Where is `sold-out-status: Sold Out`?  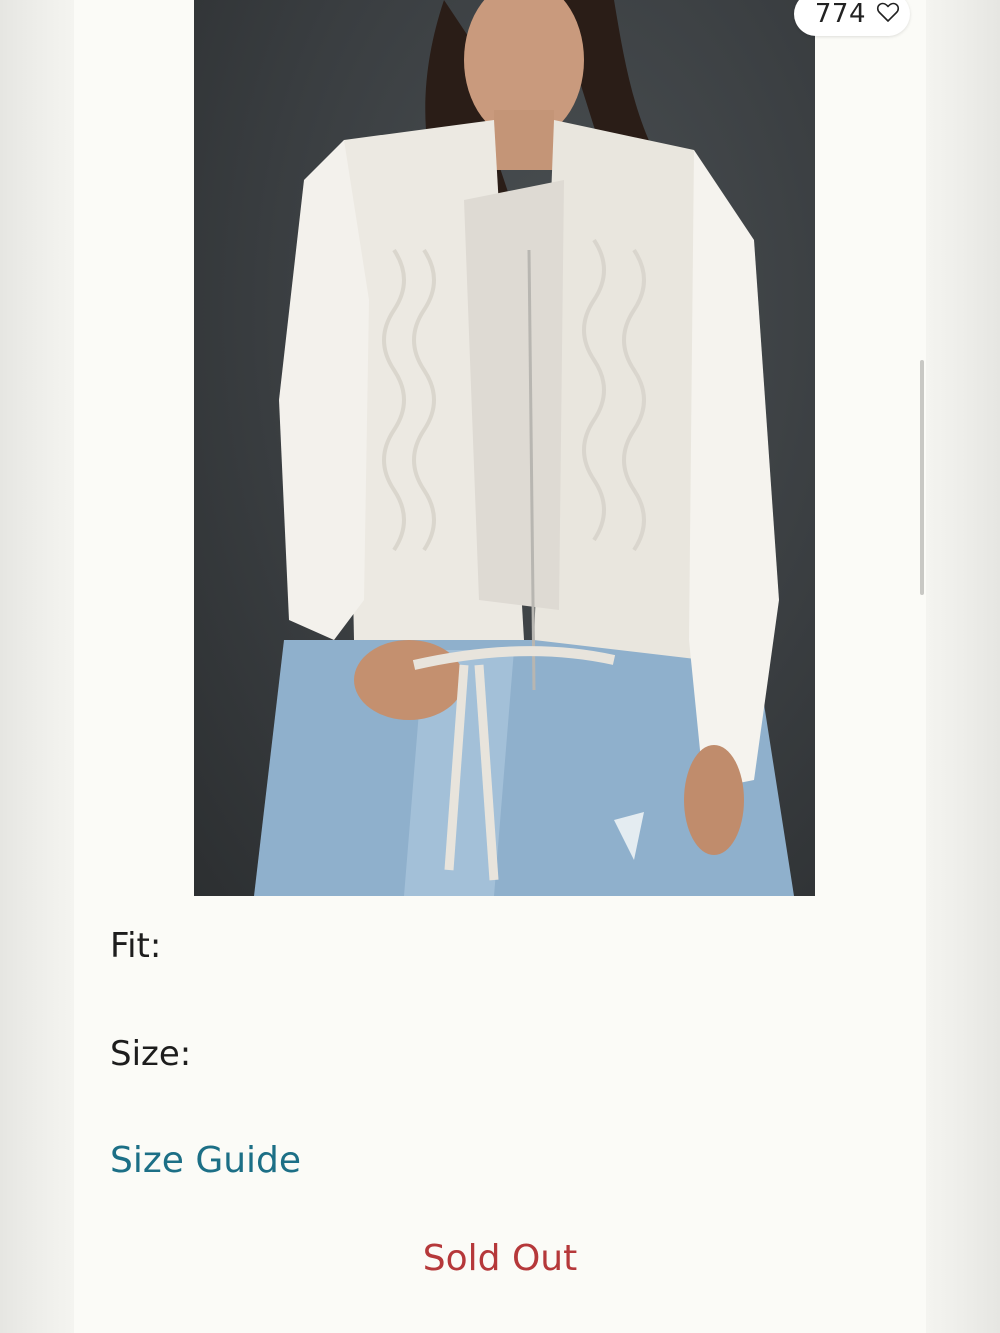
sold-out-status: Sold Out is located at coordinates (500, 1258).